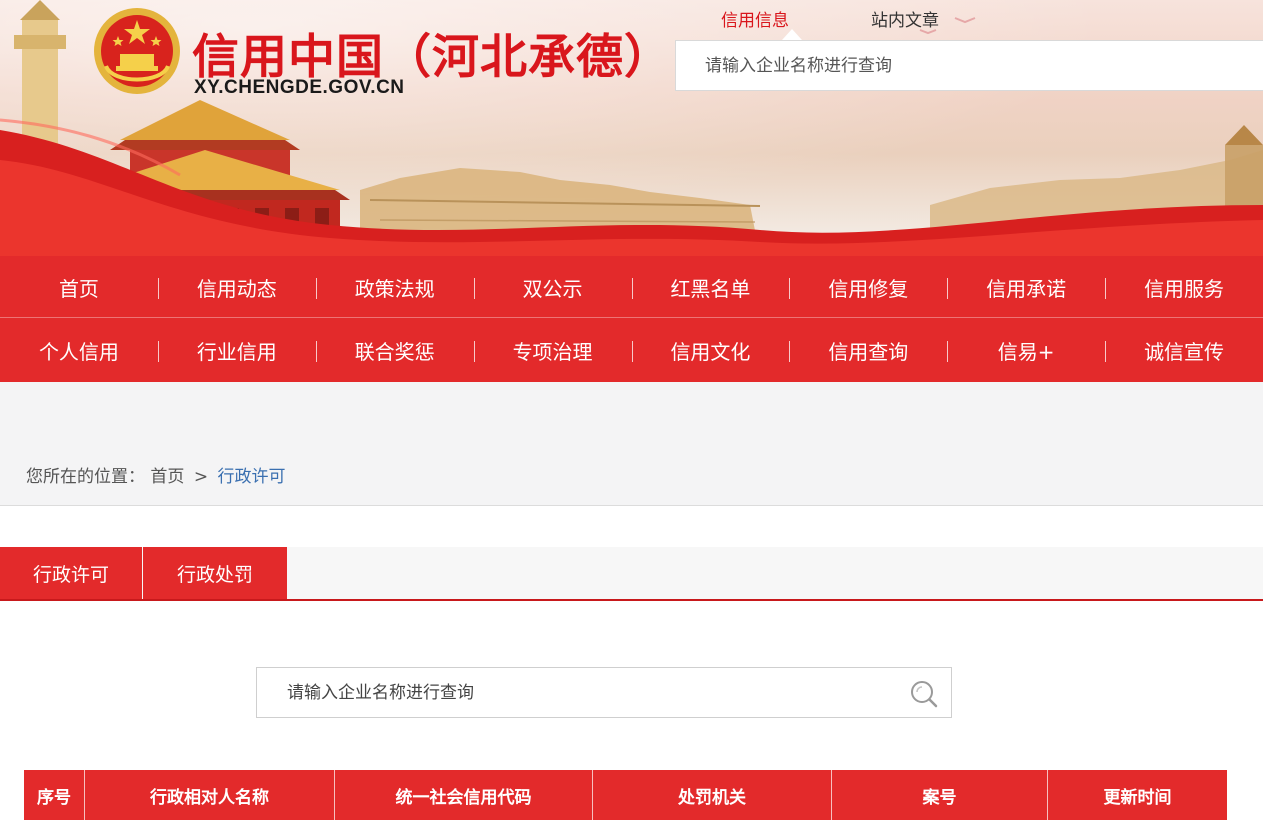 The width and height of the screenshot is (1263, 820). Describe the element at coordinates (236, 287) in the screenshot. I see `nav-item-credit-news: 信用动态` at that location.